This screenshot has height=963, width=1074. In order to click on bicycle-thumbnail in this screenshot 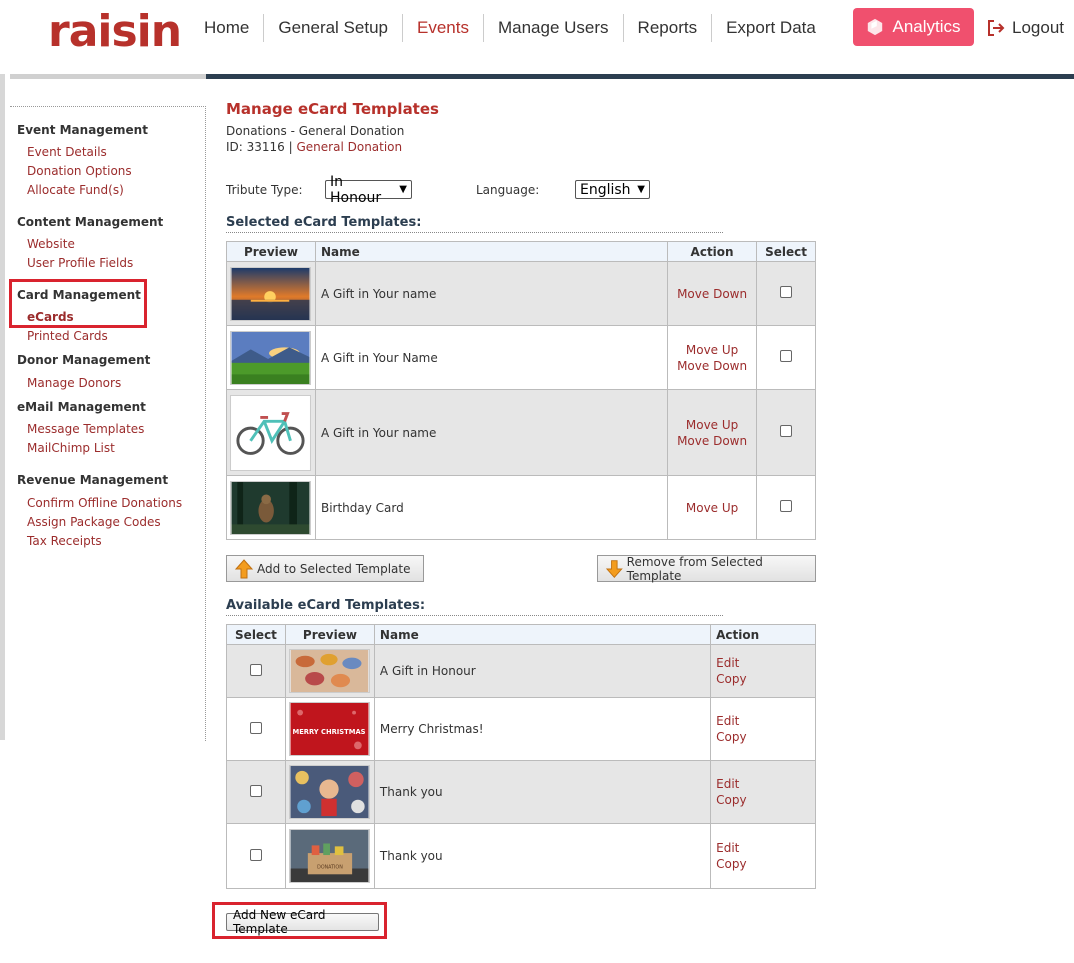, I will do `click(271, 432)`.